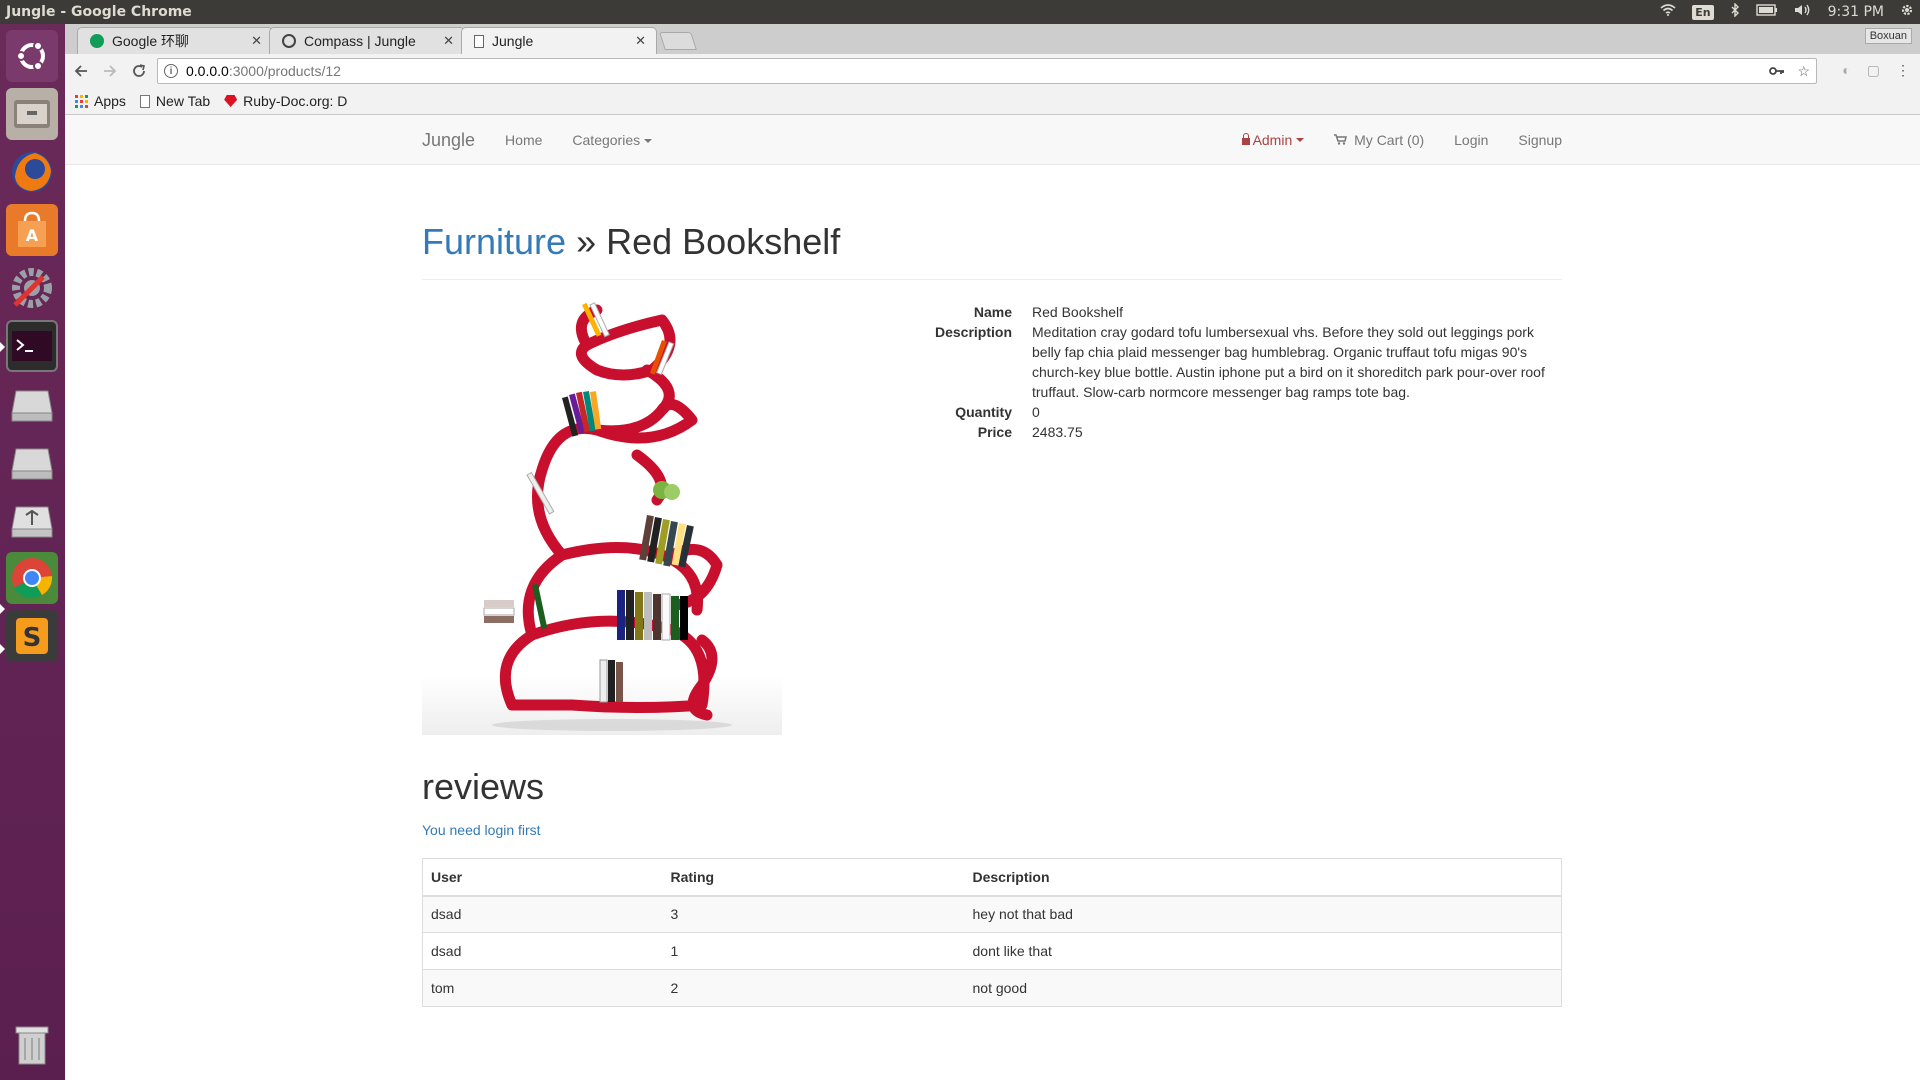  What do you see at coordinates (1703, 12) in the screenshot?
I see `keyboard-layout-indicator: En` at bounding box center [1703, 12].